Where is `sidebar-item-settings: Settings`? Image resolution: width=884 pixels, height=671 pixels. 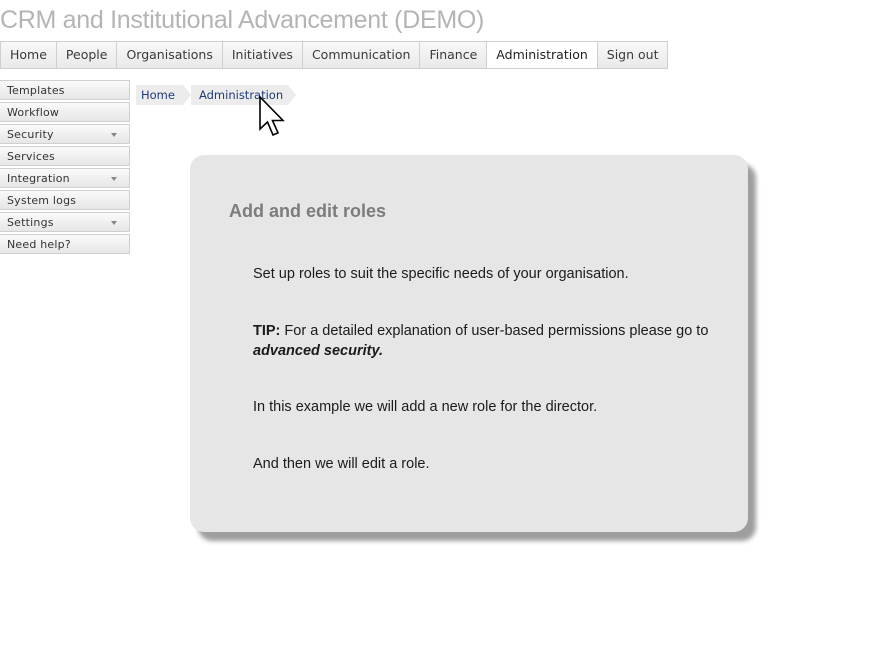
sidebar-item-settings: Settings is located at coordinates (65, 222).